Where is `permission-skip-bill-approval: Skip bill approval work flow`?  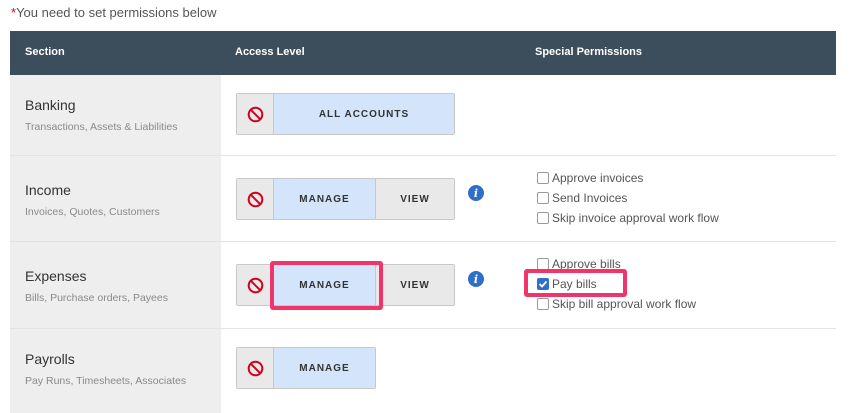 permission-skip-bill-approval: Skip bill approval work flow is located at coordinates (616, 304).